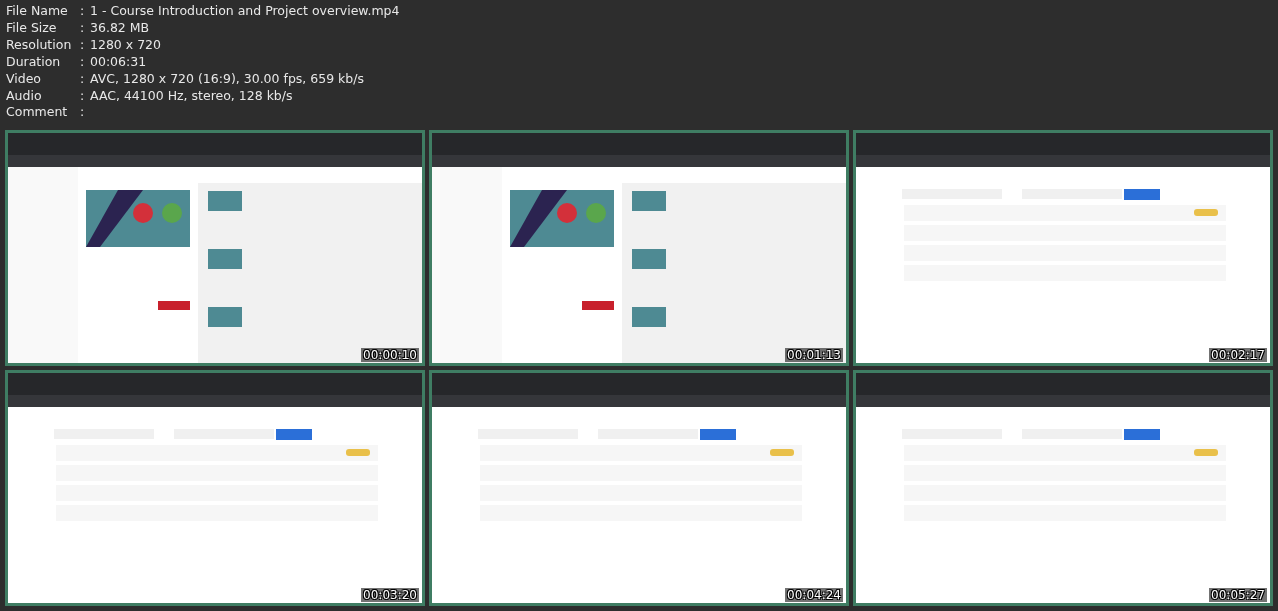  I want to click on info-label: Duration, so click(34, 62).